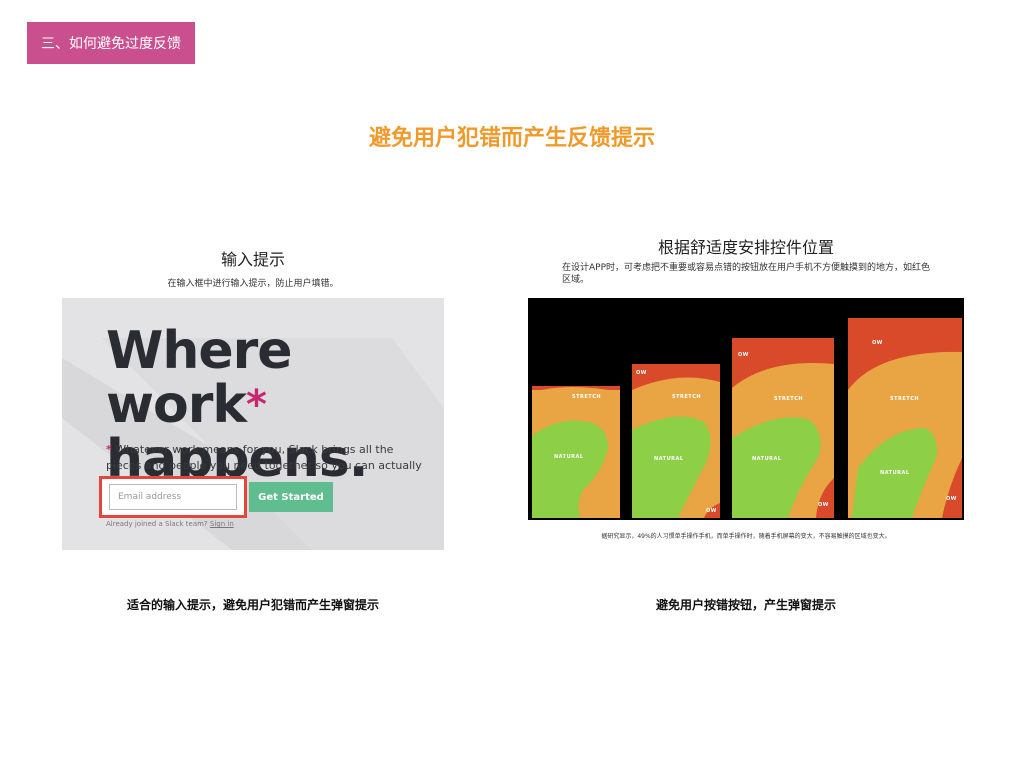 This screenshot has width=1024, height=768. What do you see at coordinates (745, 605) in the screenshot?
I see `right-caption: 避免用户按错按钮，产生弹窗提示` at bounding box center [745, 605].